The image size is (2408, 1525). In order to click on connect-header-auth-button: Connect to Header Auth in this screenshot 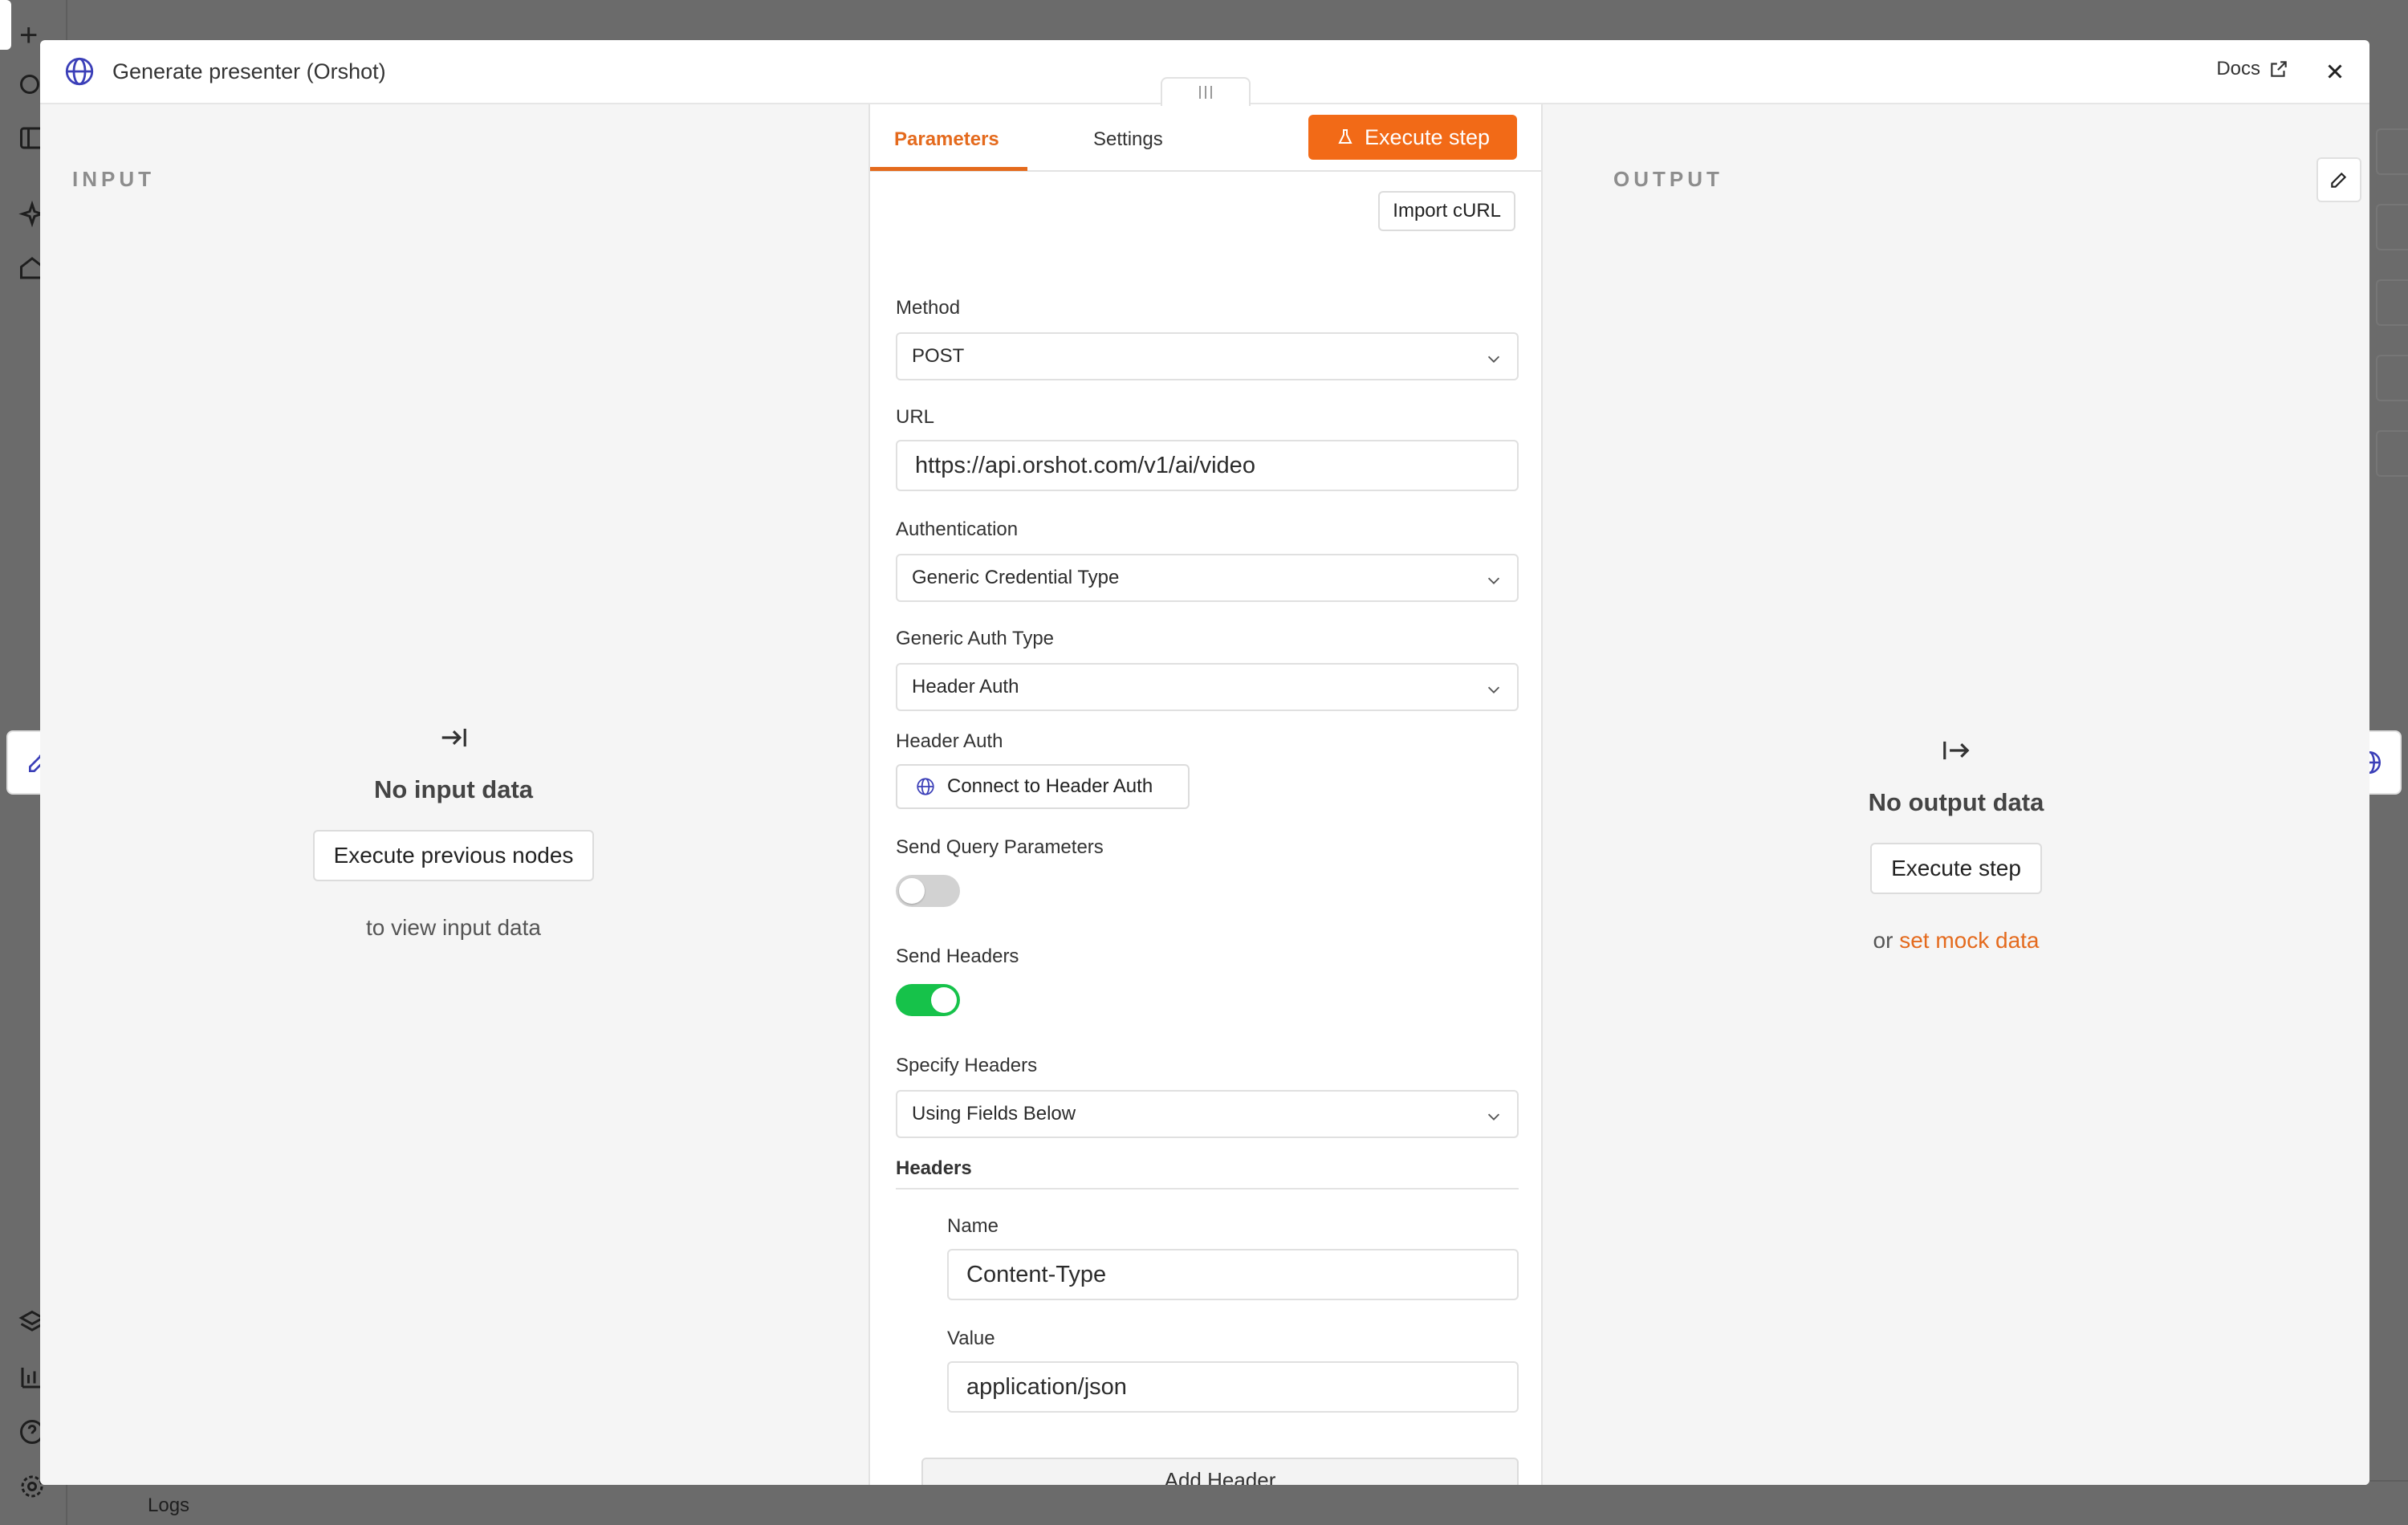, I will do `click(1043, 787)`.